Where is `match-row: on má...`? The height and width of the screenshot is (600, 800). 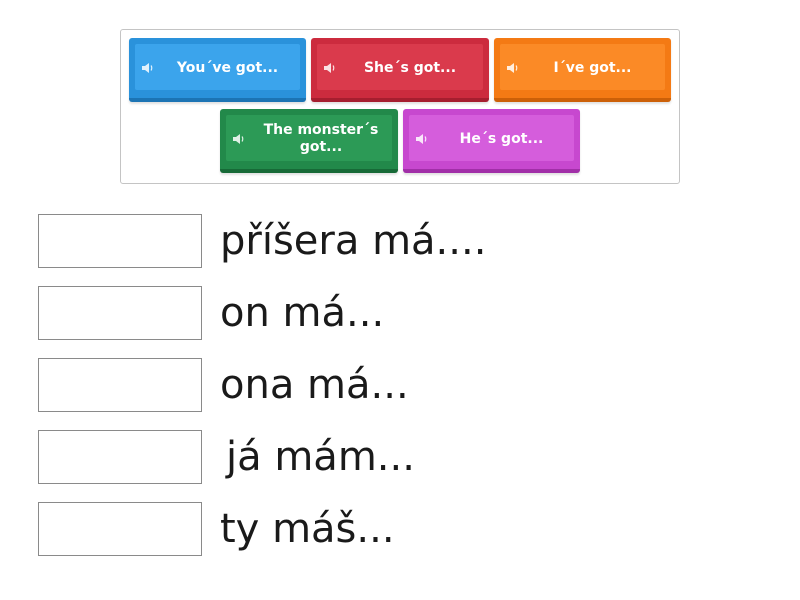 match-row: on má... is located at coordinates (388, 314).